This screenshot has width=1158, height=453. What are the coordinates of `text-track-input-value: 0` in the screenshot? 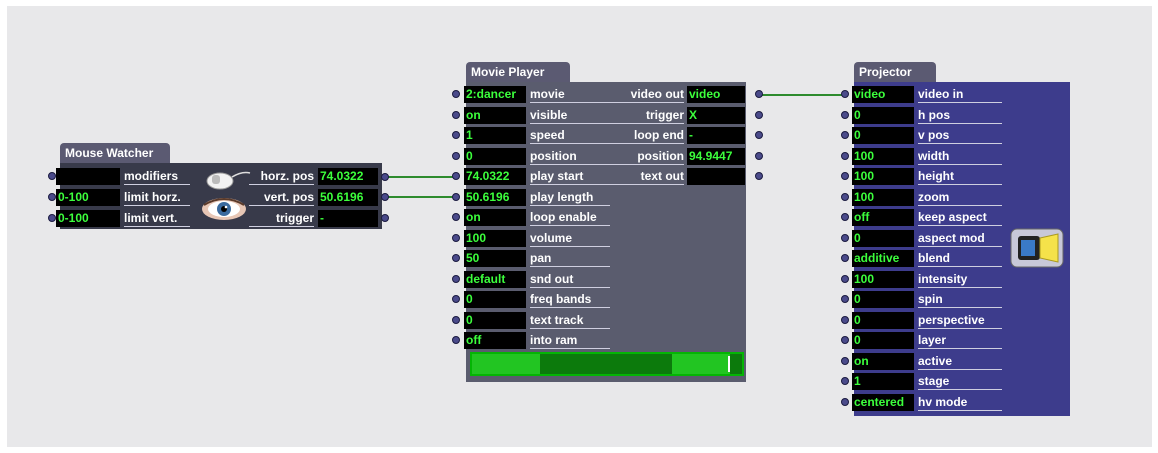 It's located at (495, 320).